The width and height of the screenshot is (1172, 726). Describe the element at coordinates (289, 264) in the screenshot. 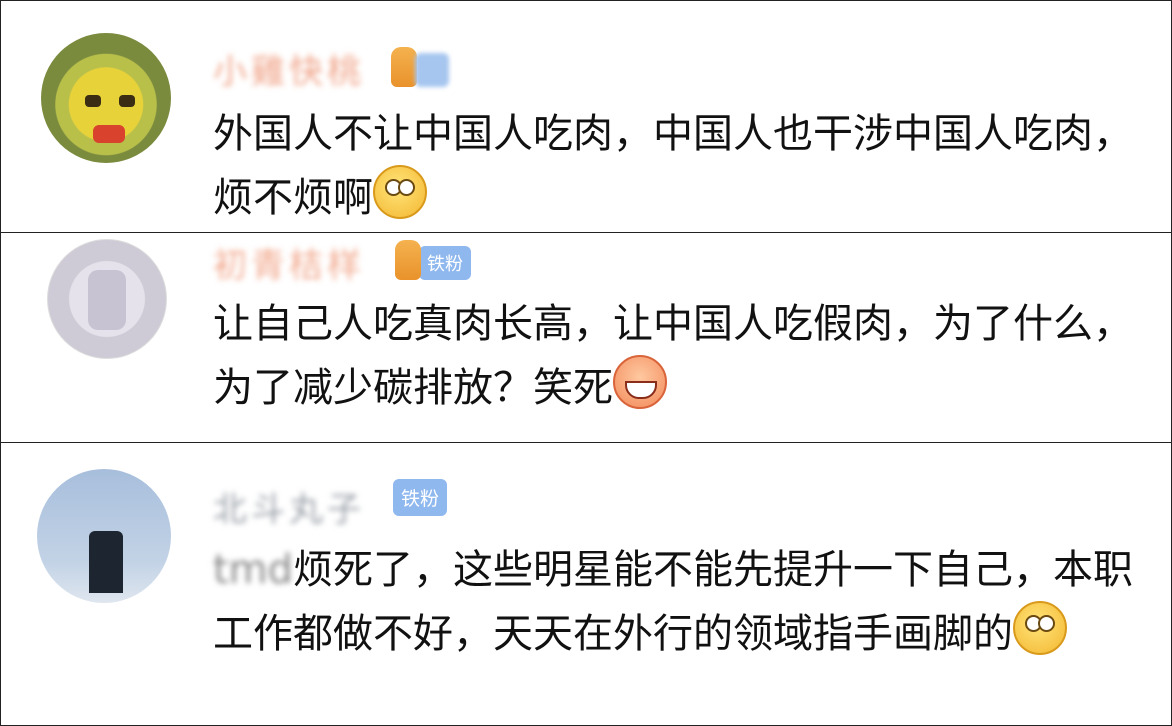

I see `username: 初青桔样` at that location.